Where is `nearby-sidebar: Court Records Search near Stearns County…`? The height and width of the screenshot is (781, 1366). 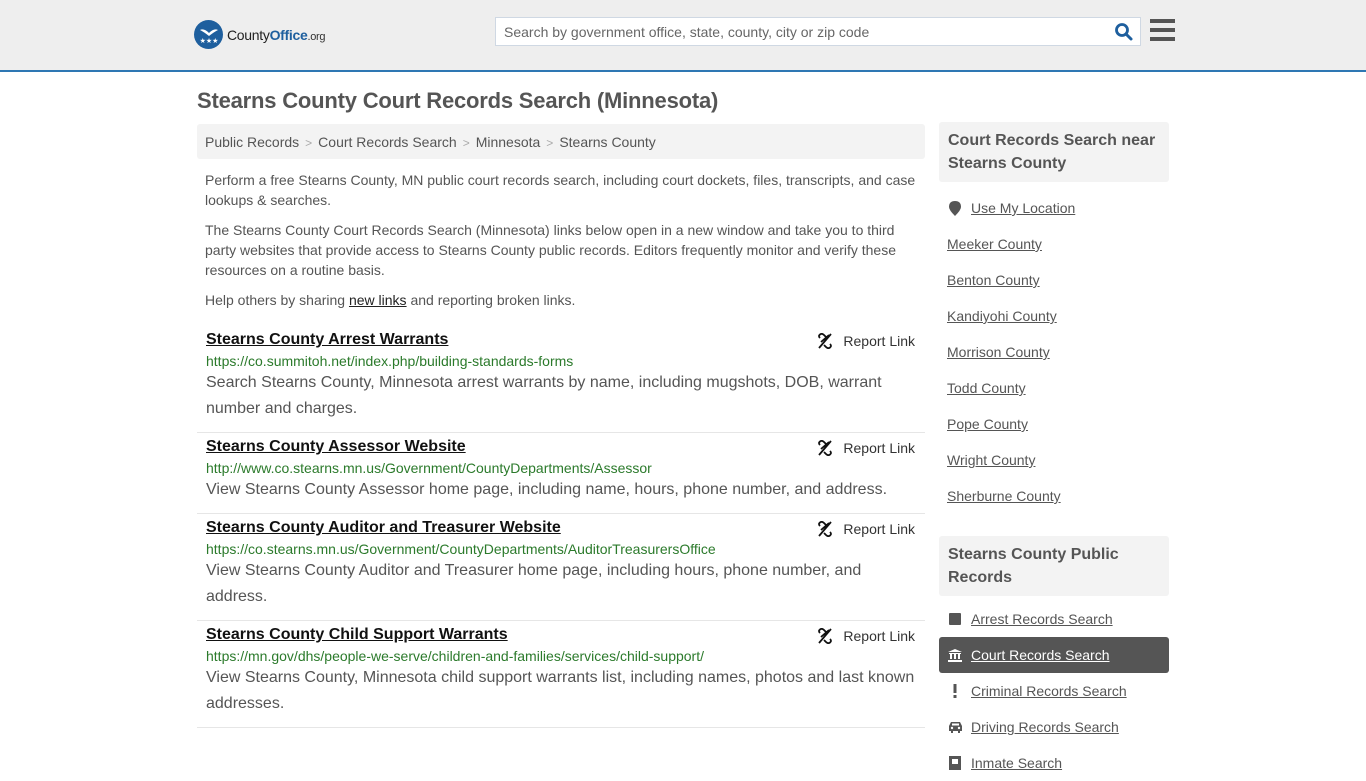
nearby-sidebar: Court Records Search near Stearns County… is located at coordinates (1054, 318).